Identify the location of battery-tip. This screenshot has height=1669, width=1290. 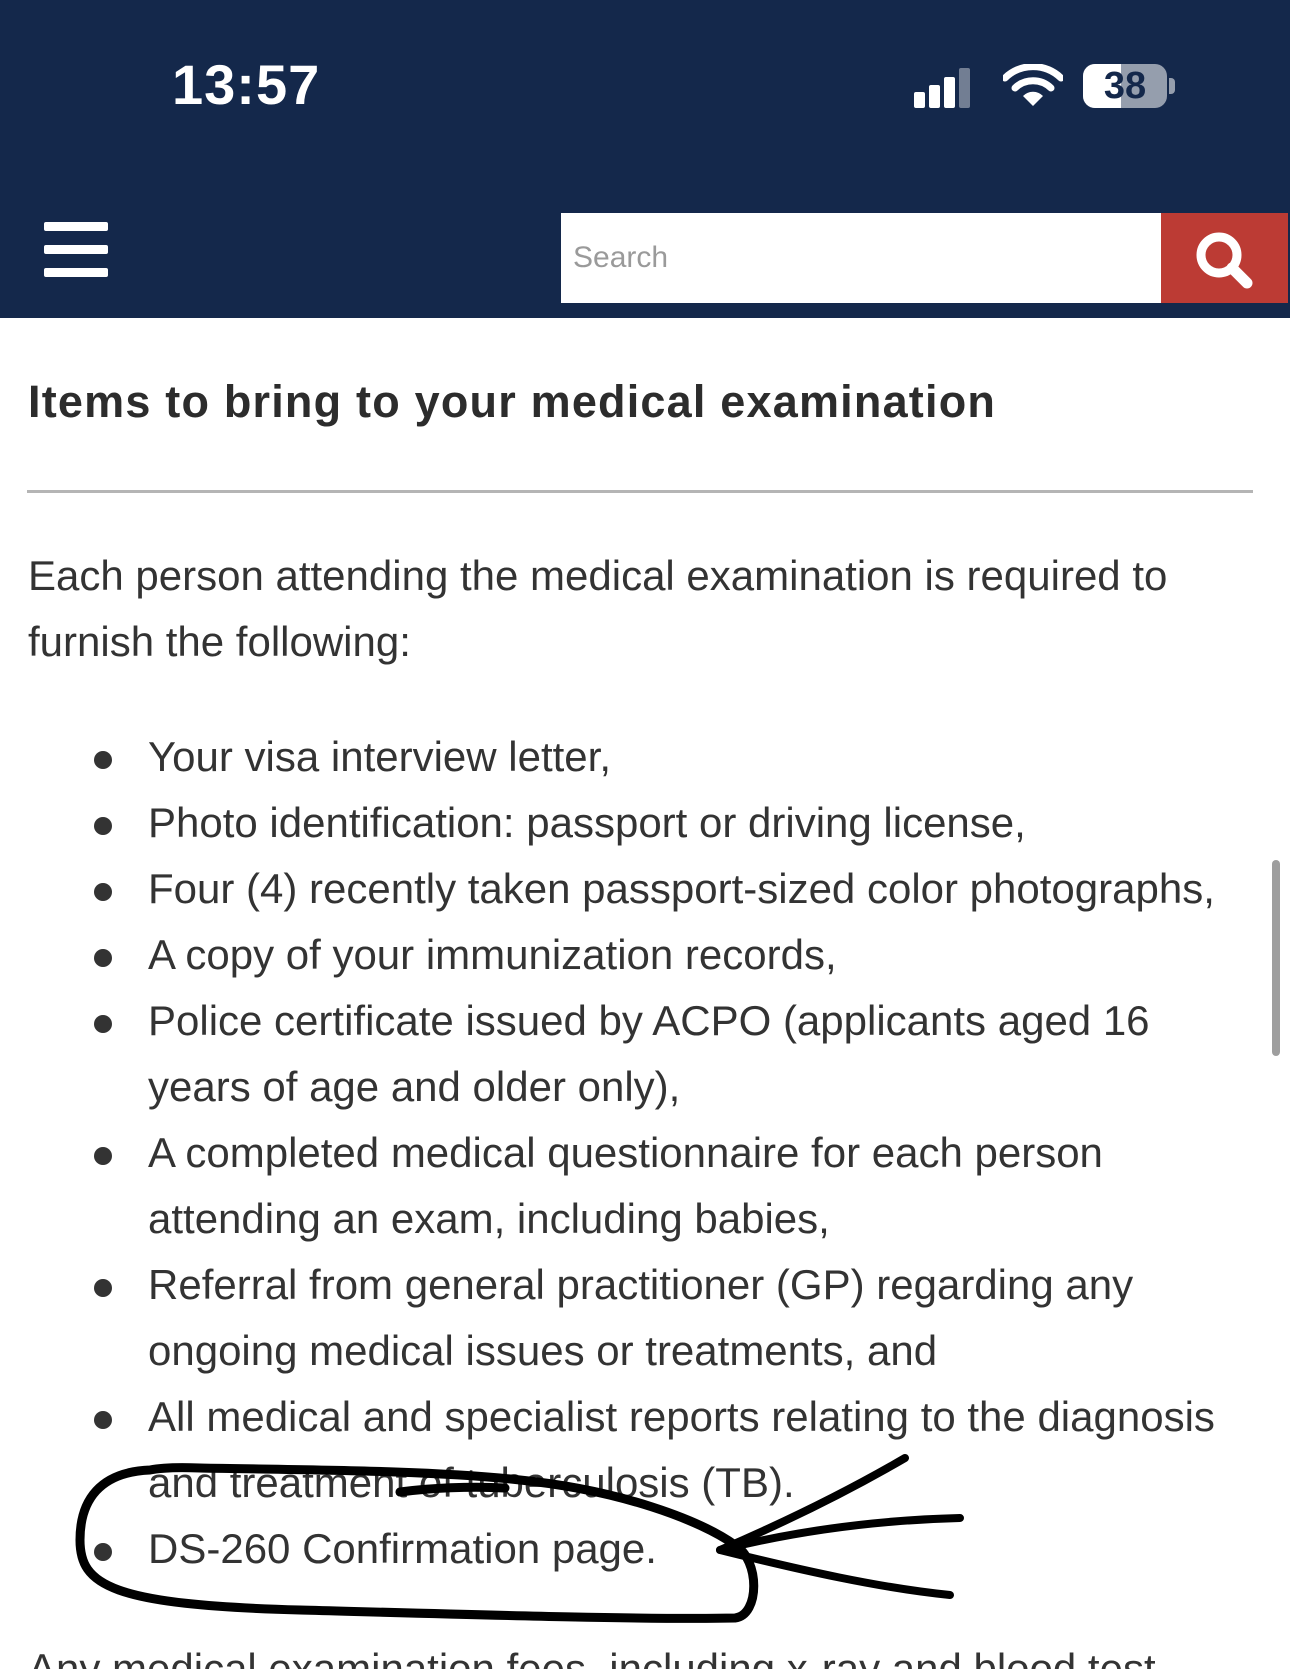
(1172, 86).